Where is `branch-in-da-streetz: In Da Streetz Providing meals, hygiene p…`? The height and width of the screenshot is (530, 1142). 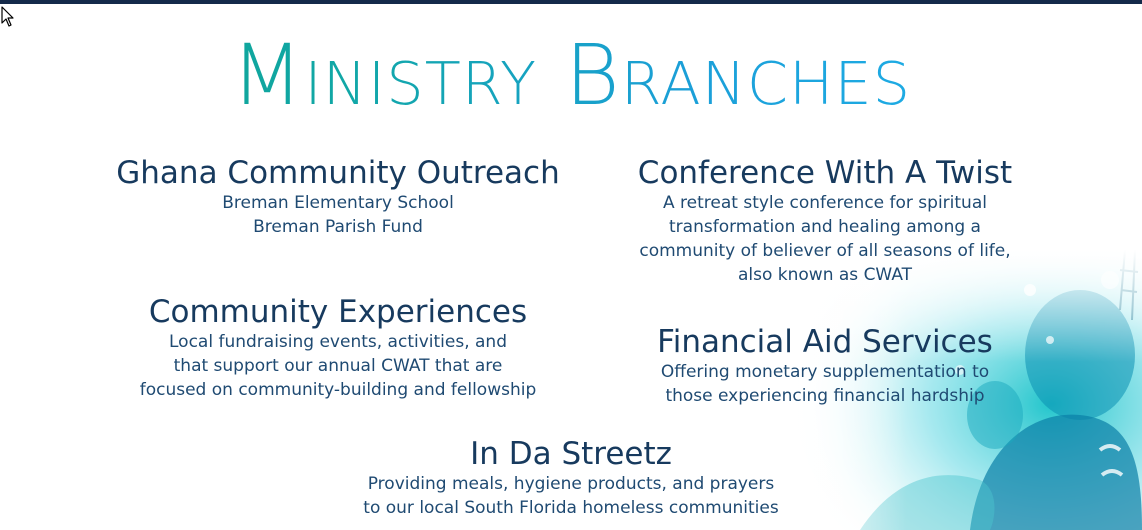 branch-in-da-streetz: In Da Streetz Providing meals, hygiene p… is located at coordinates (571, 478).